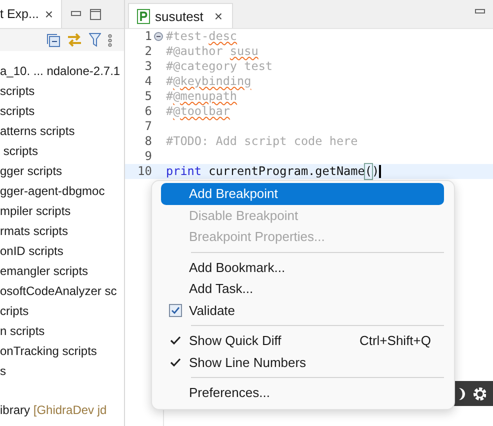  Describe the element at coordinates (302, 341) in the screenshot. I see `menu-item: Show Quick Diff Ctrl+Shift+Q` at that location.